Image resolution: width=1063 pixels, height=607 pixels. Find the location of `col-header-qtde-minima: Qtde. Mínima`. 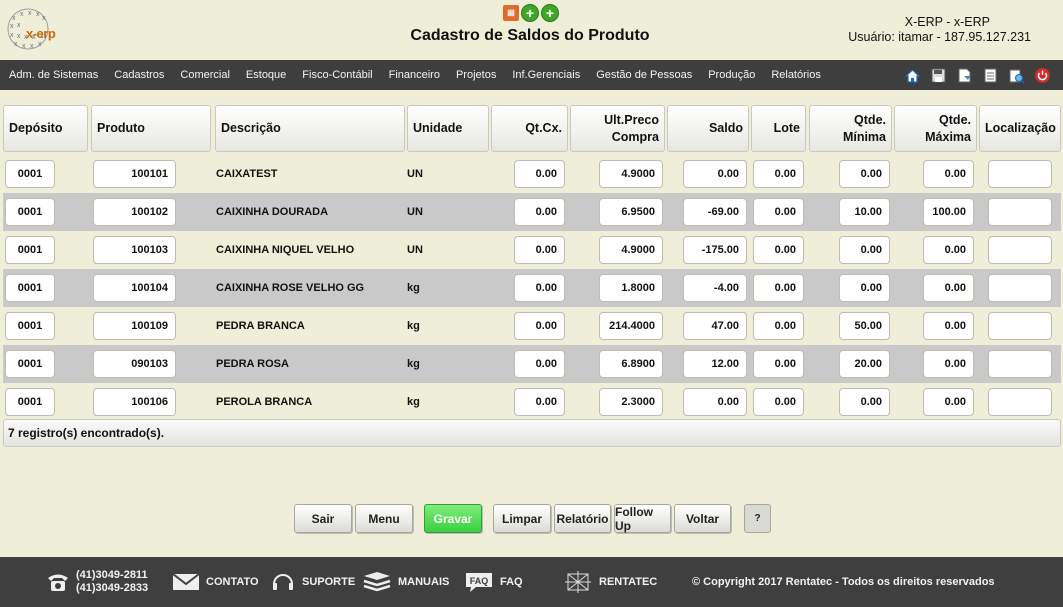

col-header-qtde-minima: Qtde. Mínima is located at coordinates (850, 128).